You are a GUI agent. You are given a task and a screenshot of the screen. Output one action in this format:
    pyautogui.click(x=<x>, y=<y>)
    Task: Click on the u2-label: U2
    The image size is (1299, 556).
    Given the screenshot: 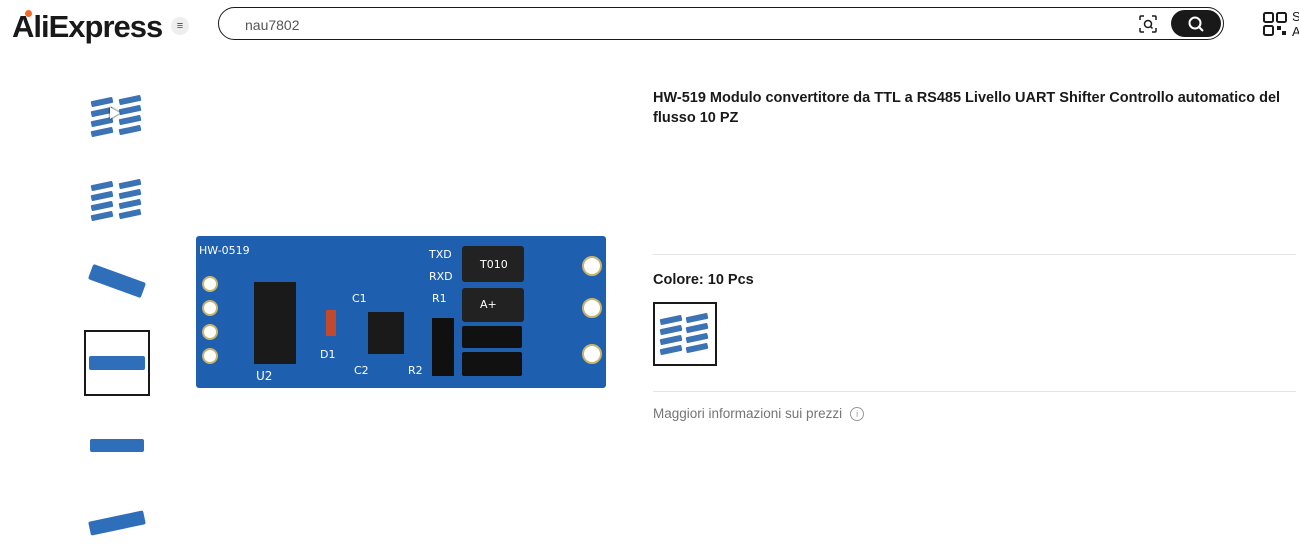 What is the action you would take?
    pyautogui.click(x=264, y=376)
    